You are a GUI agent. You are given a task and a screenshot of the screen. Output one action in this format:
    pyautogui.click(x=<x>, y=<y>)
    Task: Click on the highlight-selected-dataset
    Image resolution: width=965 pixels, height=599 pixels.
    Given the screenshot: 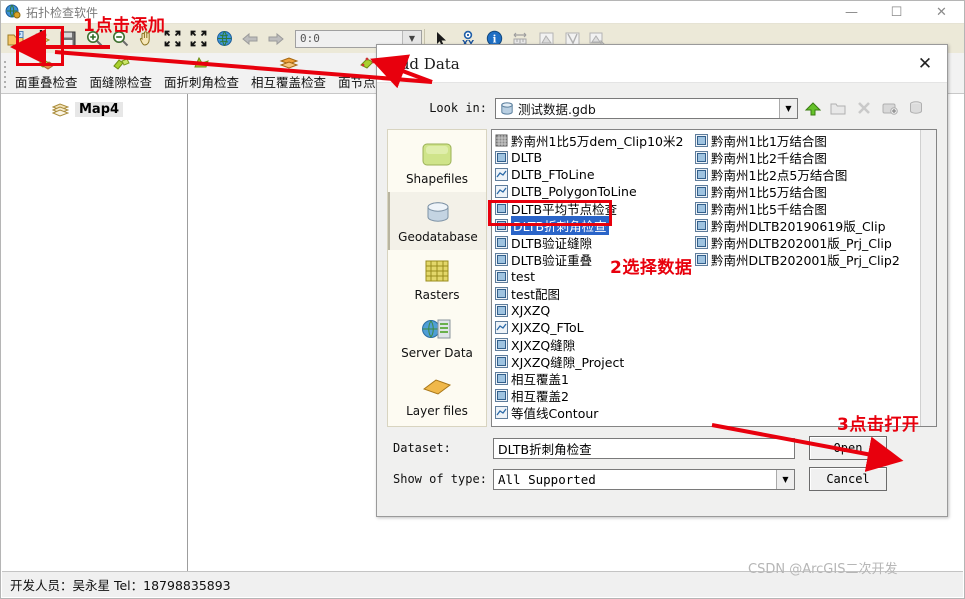 What is the action you would take?
    pyautogui.click(x=550, y=213)
    